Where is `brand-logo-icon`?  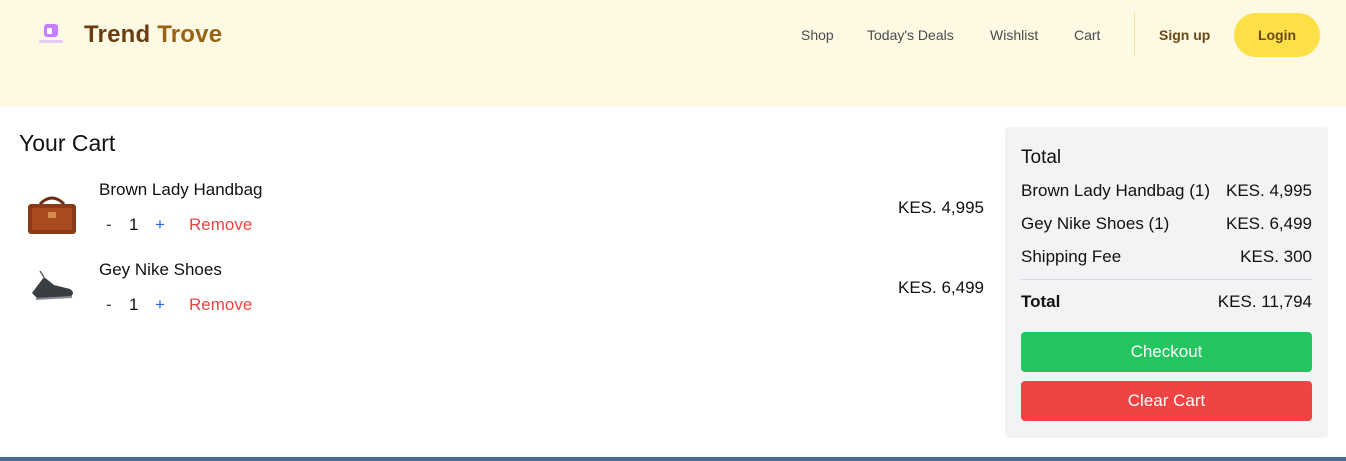 brand-logo-icon is located at coordinates (51, 34).